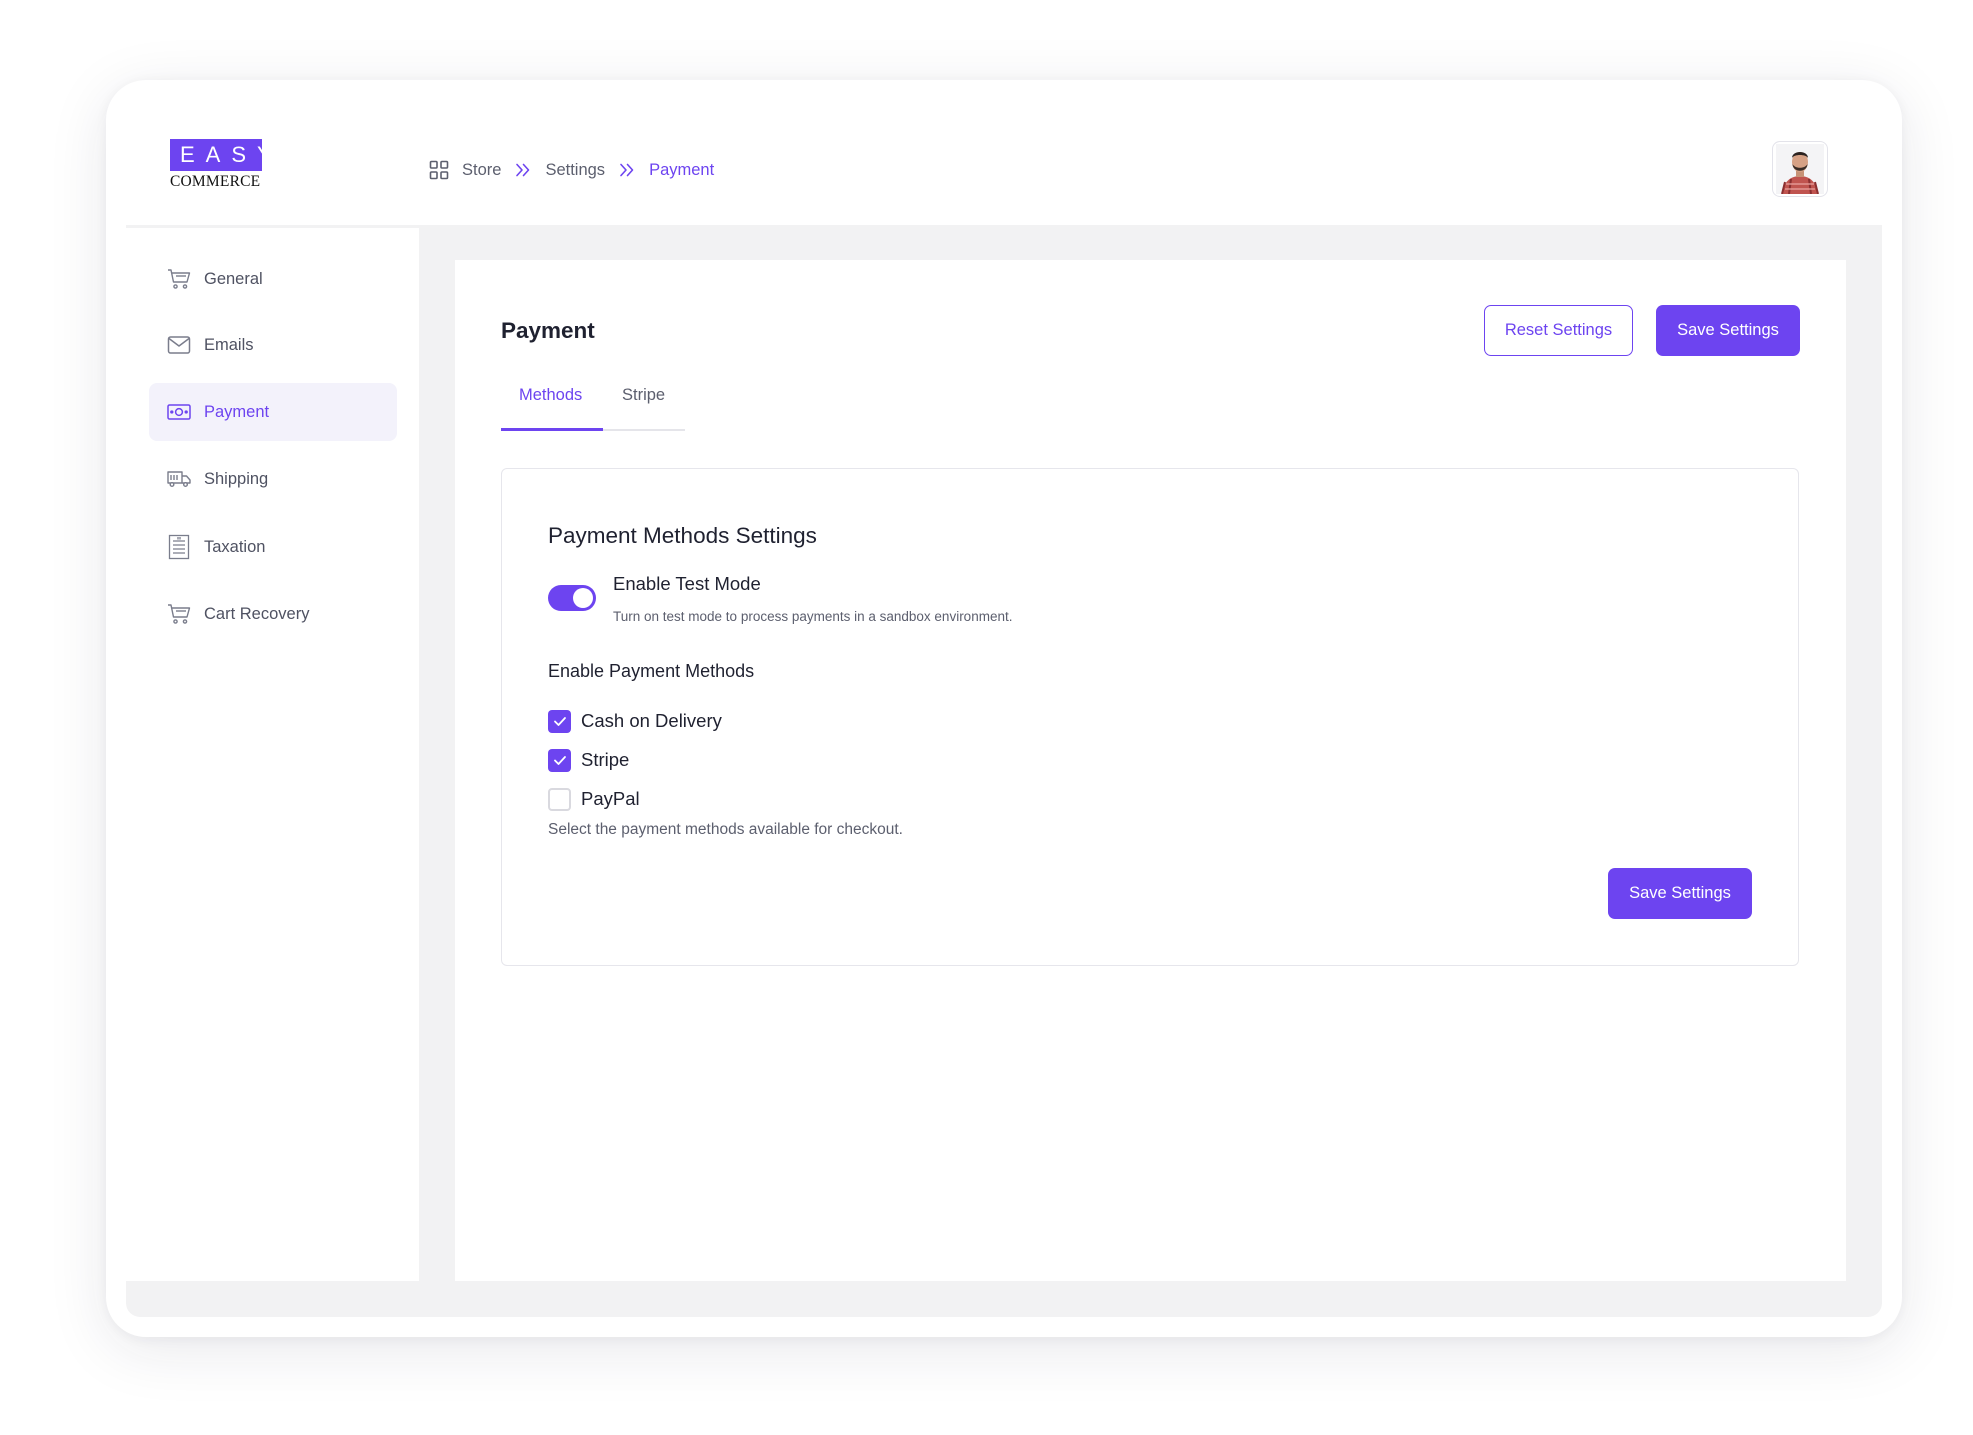 This screenshot has width=1973, height=1435. What do you see at coordinates (273, 547) in the screenshot?
I see `sidebar-item-taxation: Taxation` at bounding box center [273, 547].